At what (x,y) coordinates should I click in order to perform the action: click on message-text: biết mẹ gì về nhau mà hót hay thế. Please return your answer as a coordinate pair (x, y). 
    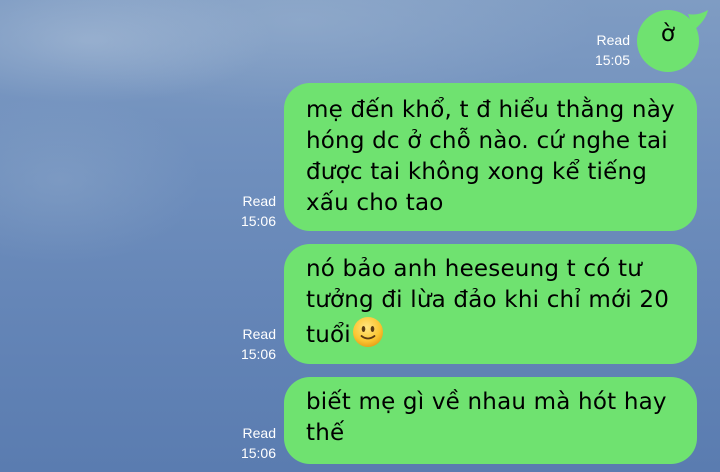
    Looking at the image, I should click on (486, 417).